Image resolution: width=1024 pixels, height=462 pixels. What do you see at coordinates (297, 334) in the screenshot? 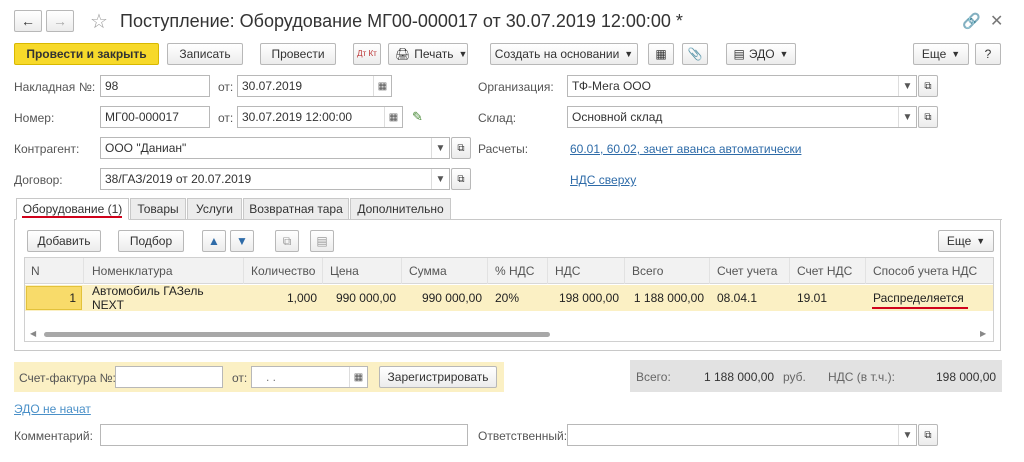
I see `horizontal-scrollbar` at bounding box center [297, 334].